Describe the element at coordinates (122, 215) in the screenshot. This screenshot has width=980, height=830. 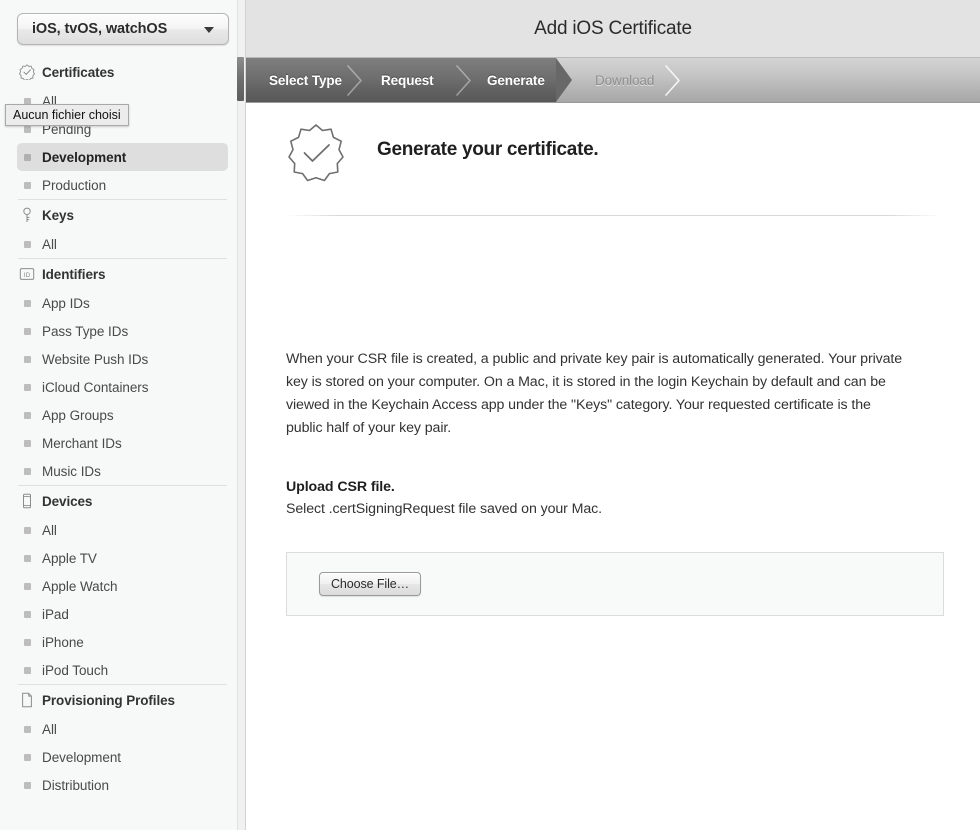
I see `sidebar-section-header-keys: Keys` at that location.